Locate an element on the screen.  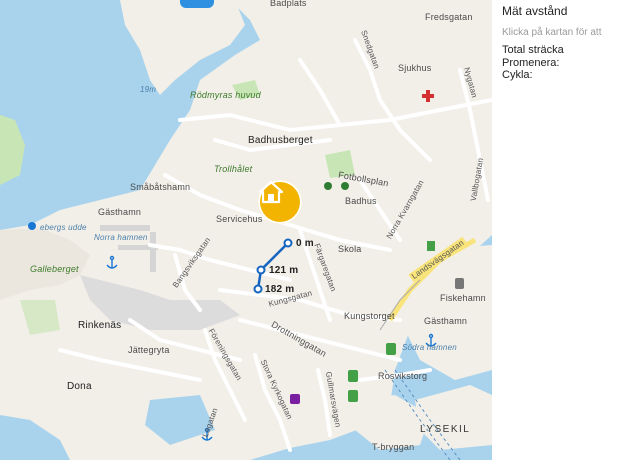
map-label: Galleberget is located at coordinates (54, 269).